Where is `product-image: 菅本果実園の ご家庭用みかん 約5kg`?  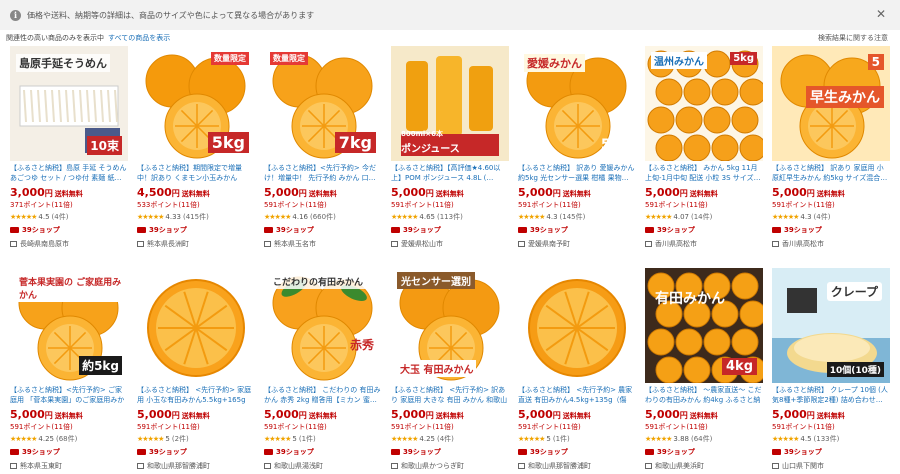 product-image: 菅本果実園の ご家庭用みかん 約5kg is located at coordinates (69, 325).